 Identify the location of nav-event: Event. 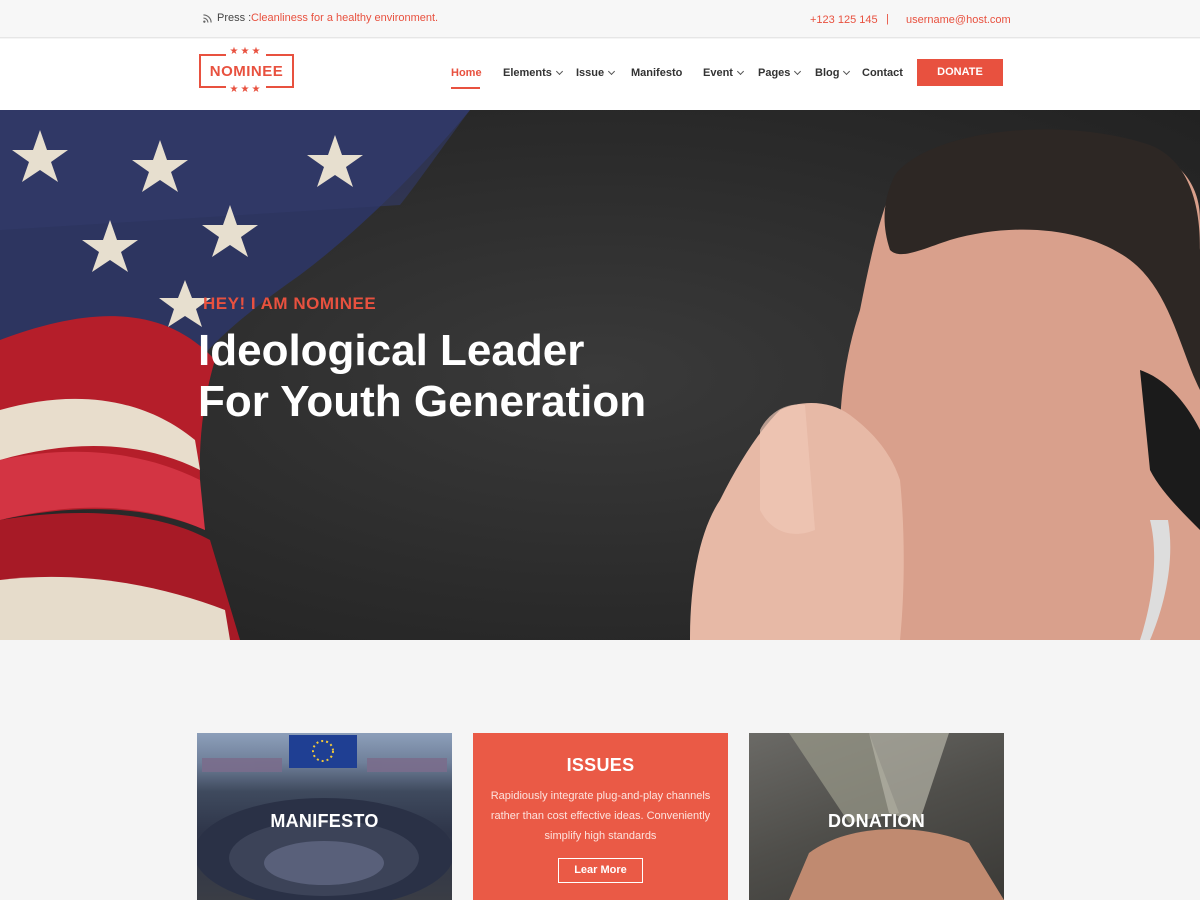
(724, 73).